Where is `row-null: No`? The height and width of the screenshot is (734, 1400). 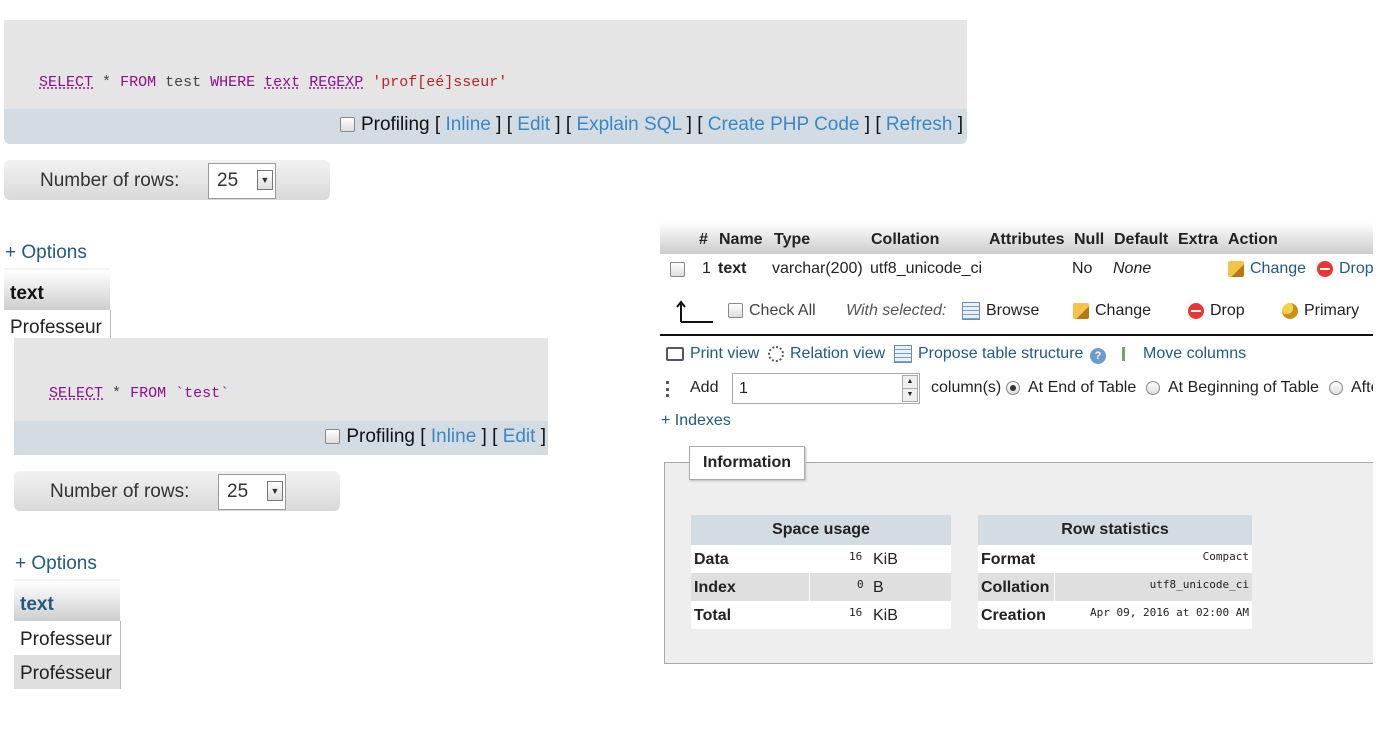
row-null: No is located at coordinates (1082, 268).